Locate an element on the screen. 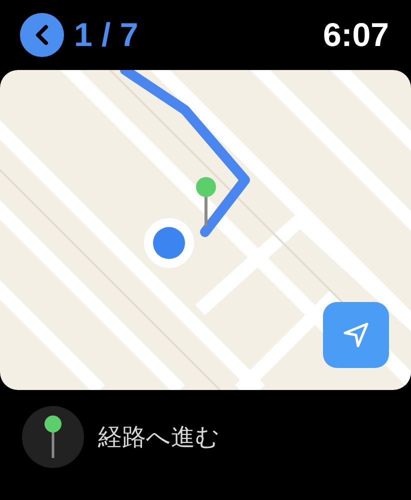 The height and width of the screenshot is (500, 411). navigation-arrow-icon is located at coordinates (356, 335).